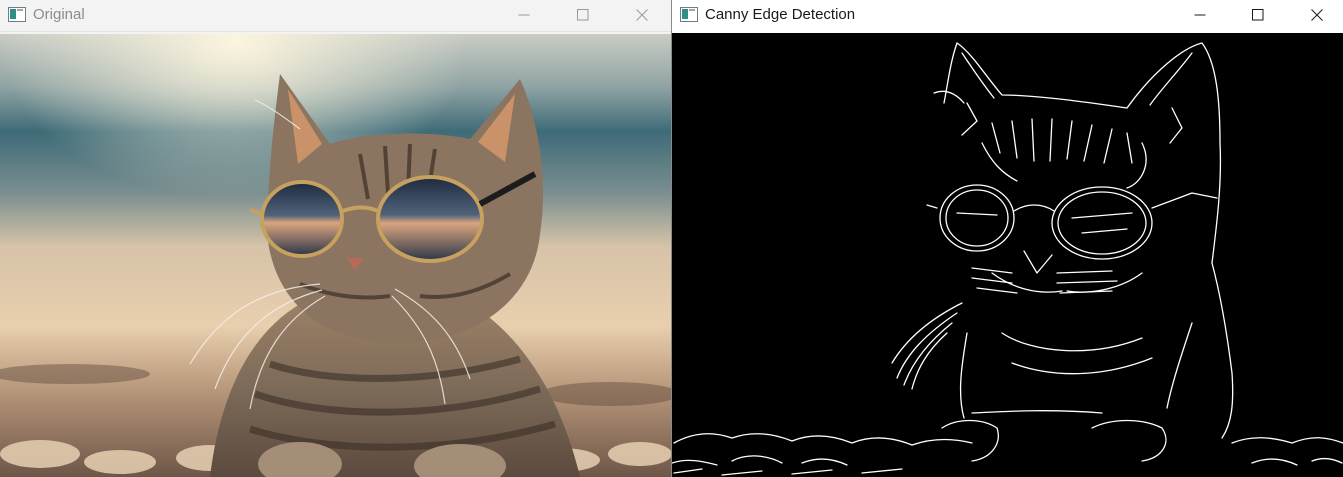  What do you see at coordinates (335, 16) in the screenshot?
I see `original-titlebar: Original` at bounding box center [335, 16].